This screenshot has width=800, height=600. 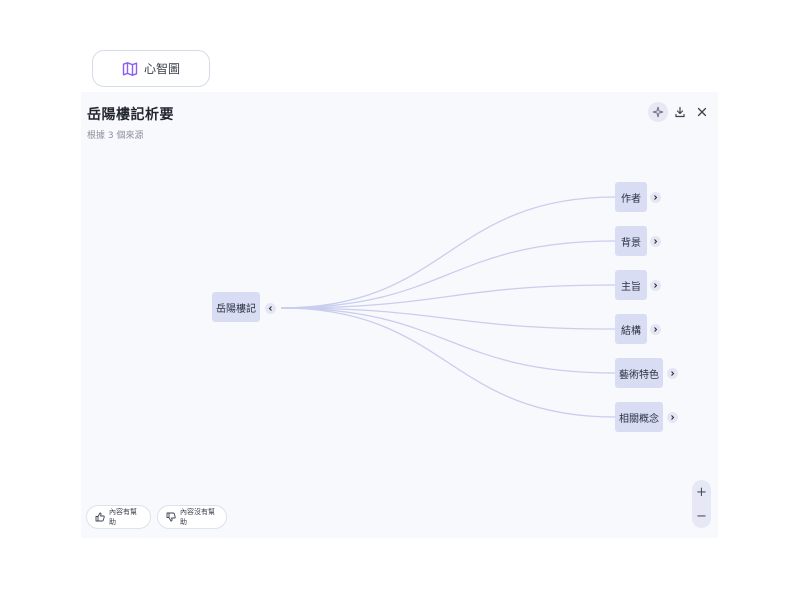 I want to click on mindmap-root-node: 岳陽樓記, so click(x=236, y=307).